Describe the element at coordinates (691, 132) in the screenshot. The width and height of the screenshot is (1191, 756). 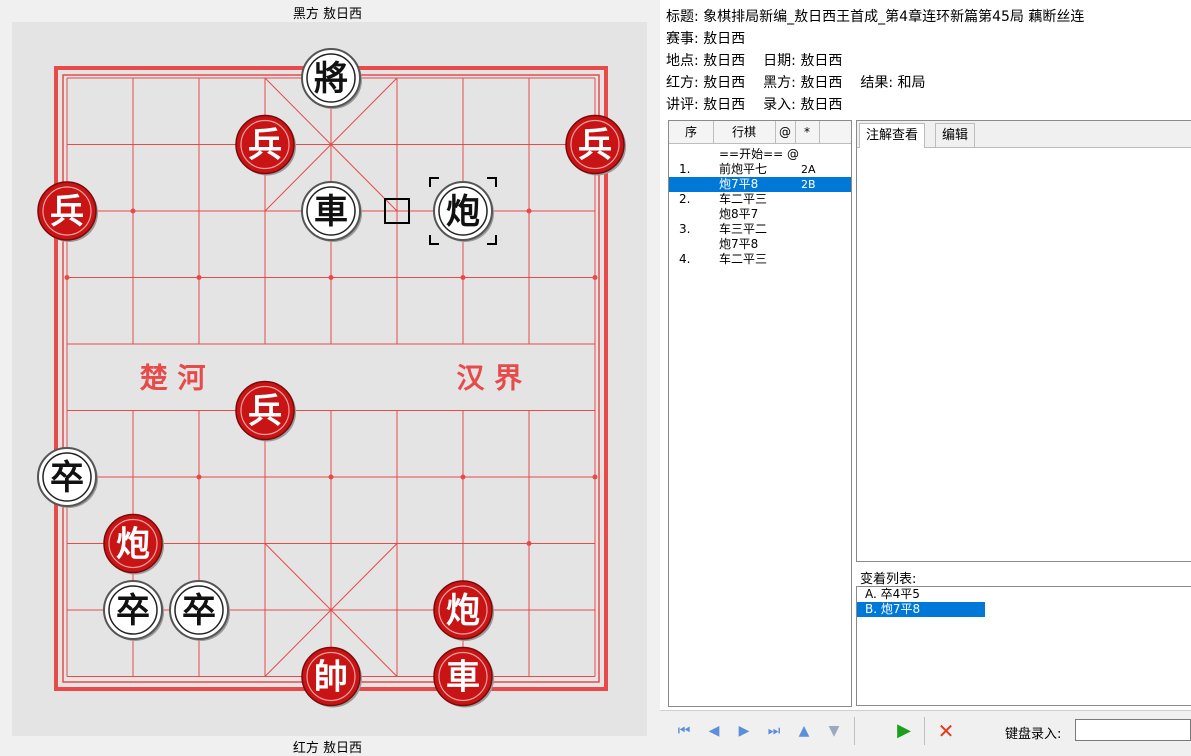
I see `column-header-seq: 序` at that location.